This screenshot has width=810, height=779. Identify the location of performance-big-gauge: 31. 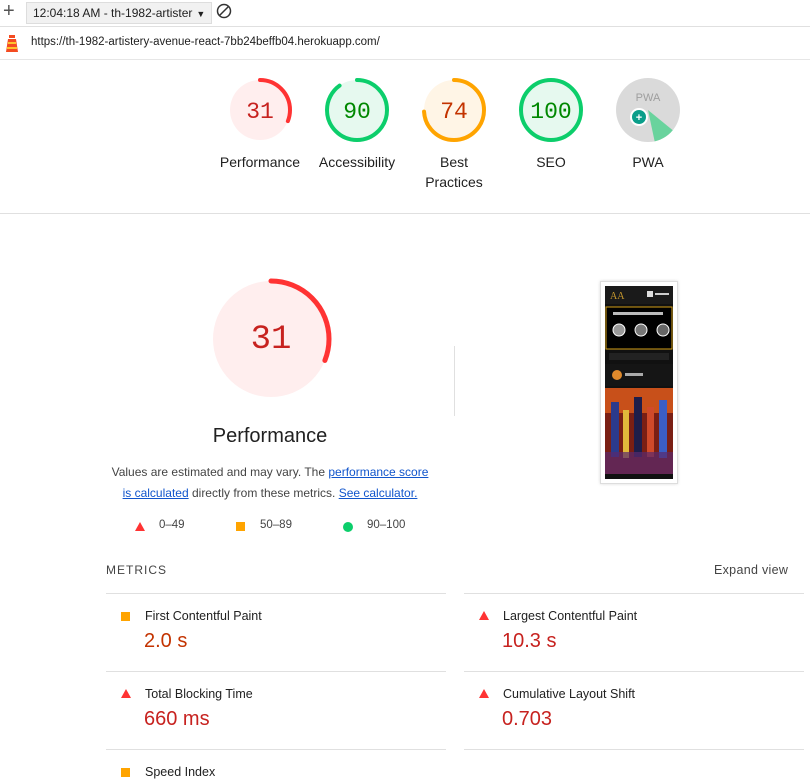
(271, 339).